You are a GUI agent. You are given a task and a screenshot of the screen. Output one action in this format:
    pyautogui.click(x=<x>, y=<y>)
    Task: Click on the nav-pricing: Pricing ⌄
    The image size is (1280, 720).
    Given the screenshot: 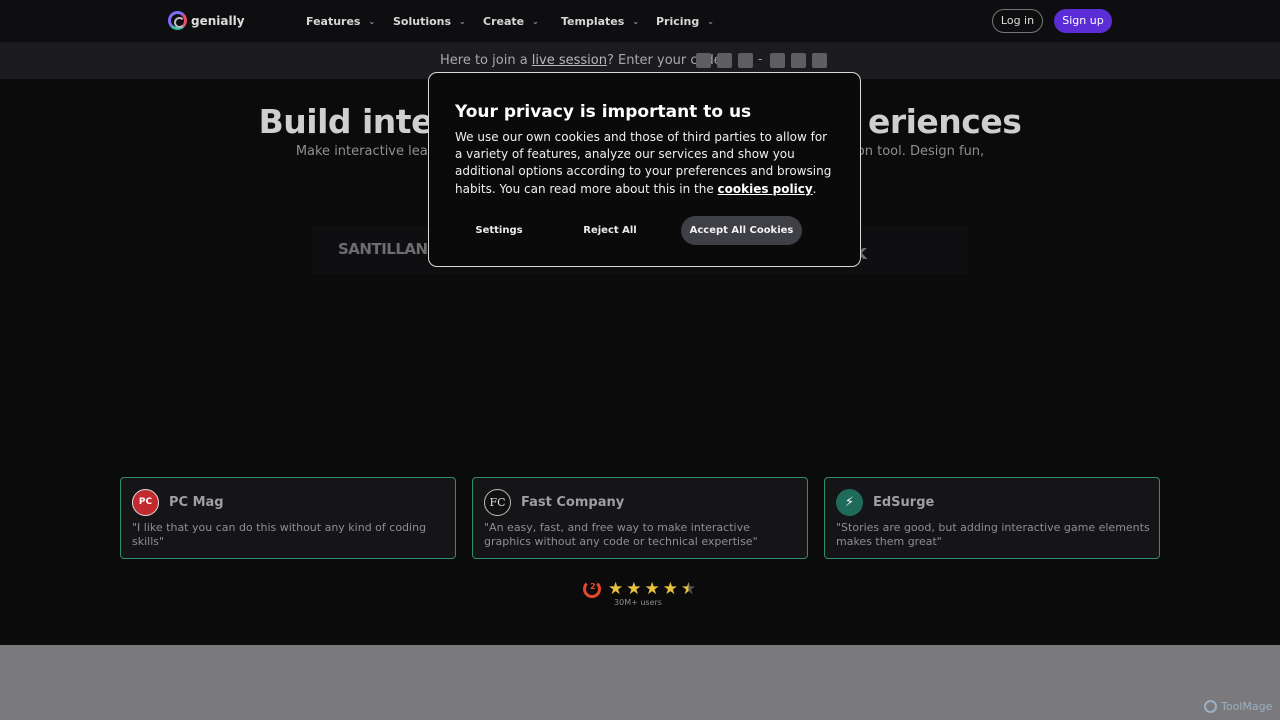 What is the action you would take?
    pyautogui.click(x=685, y=21)
    